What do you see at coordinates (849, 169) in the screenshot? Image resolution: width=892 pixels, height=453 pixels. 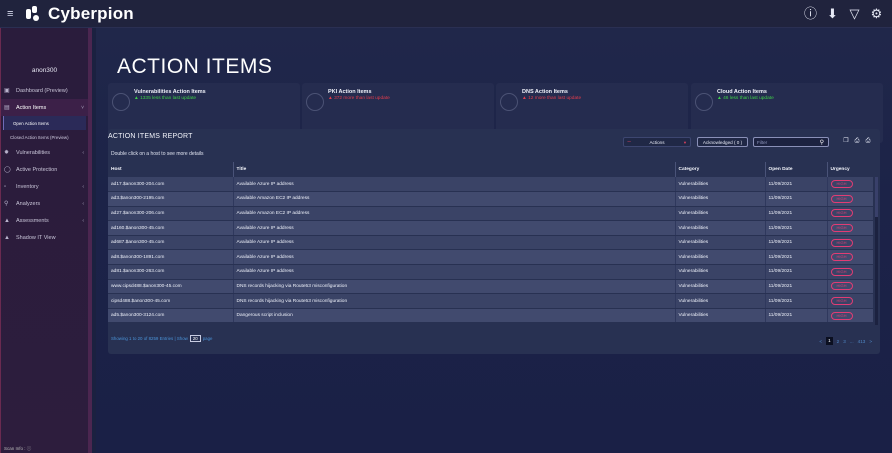 I see `column-header-urgency: Urgency` at bounding box center [849, 169].